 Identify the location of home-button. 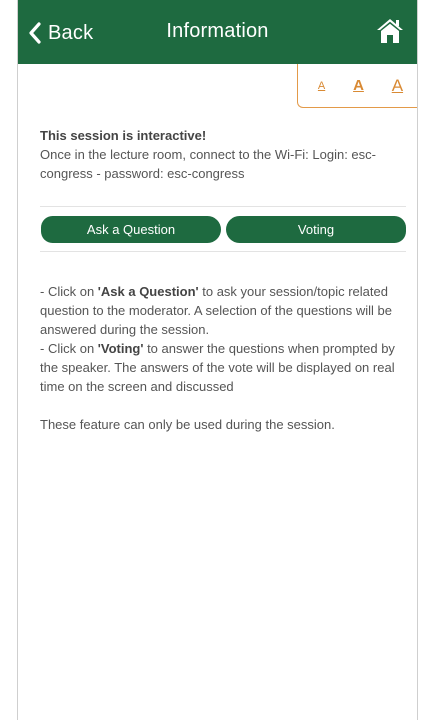
(390, 31).